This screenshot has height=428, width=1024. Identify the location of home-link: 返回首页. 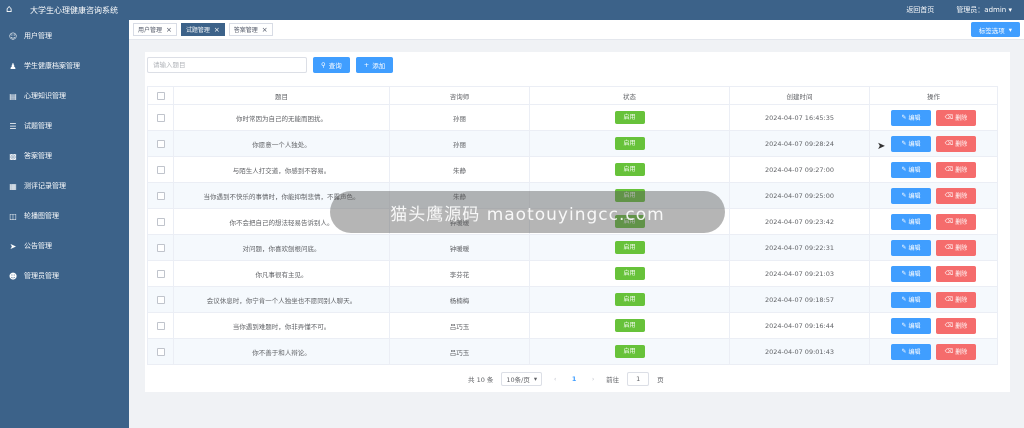
(920, 10).